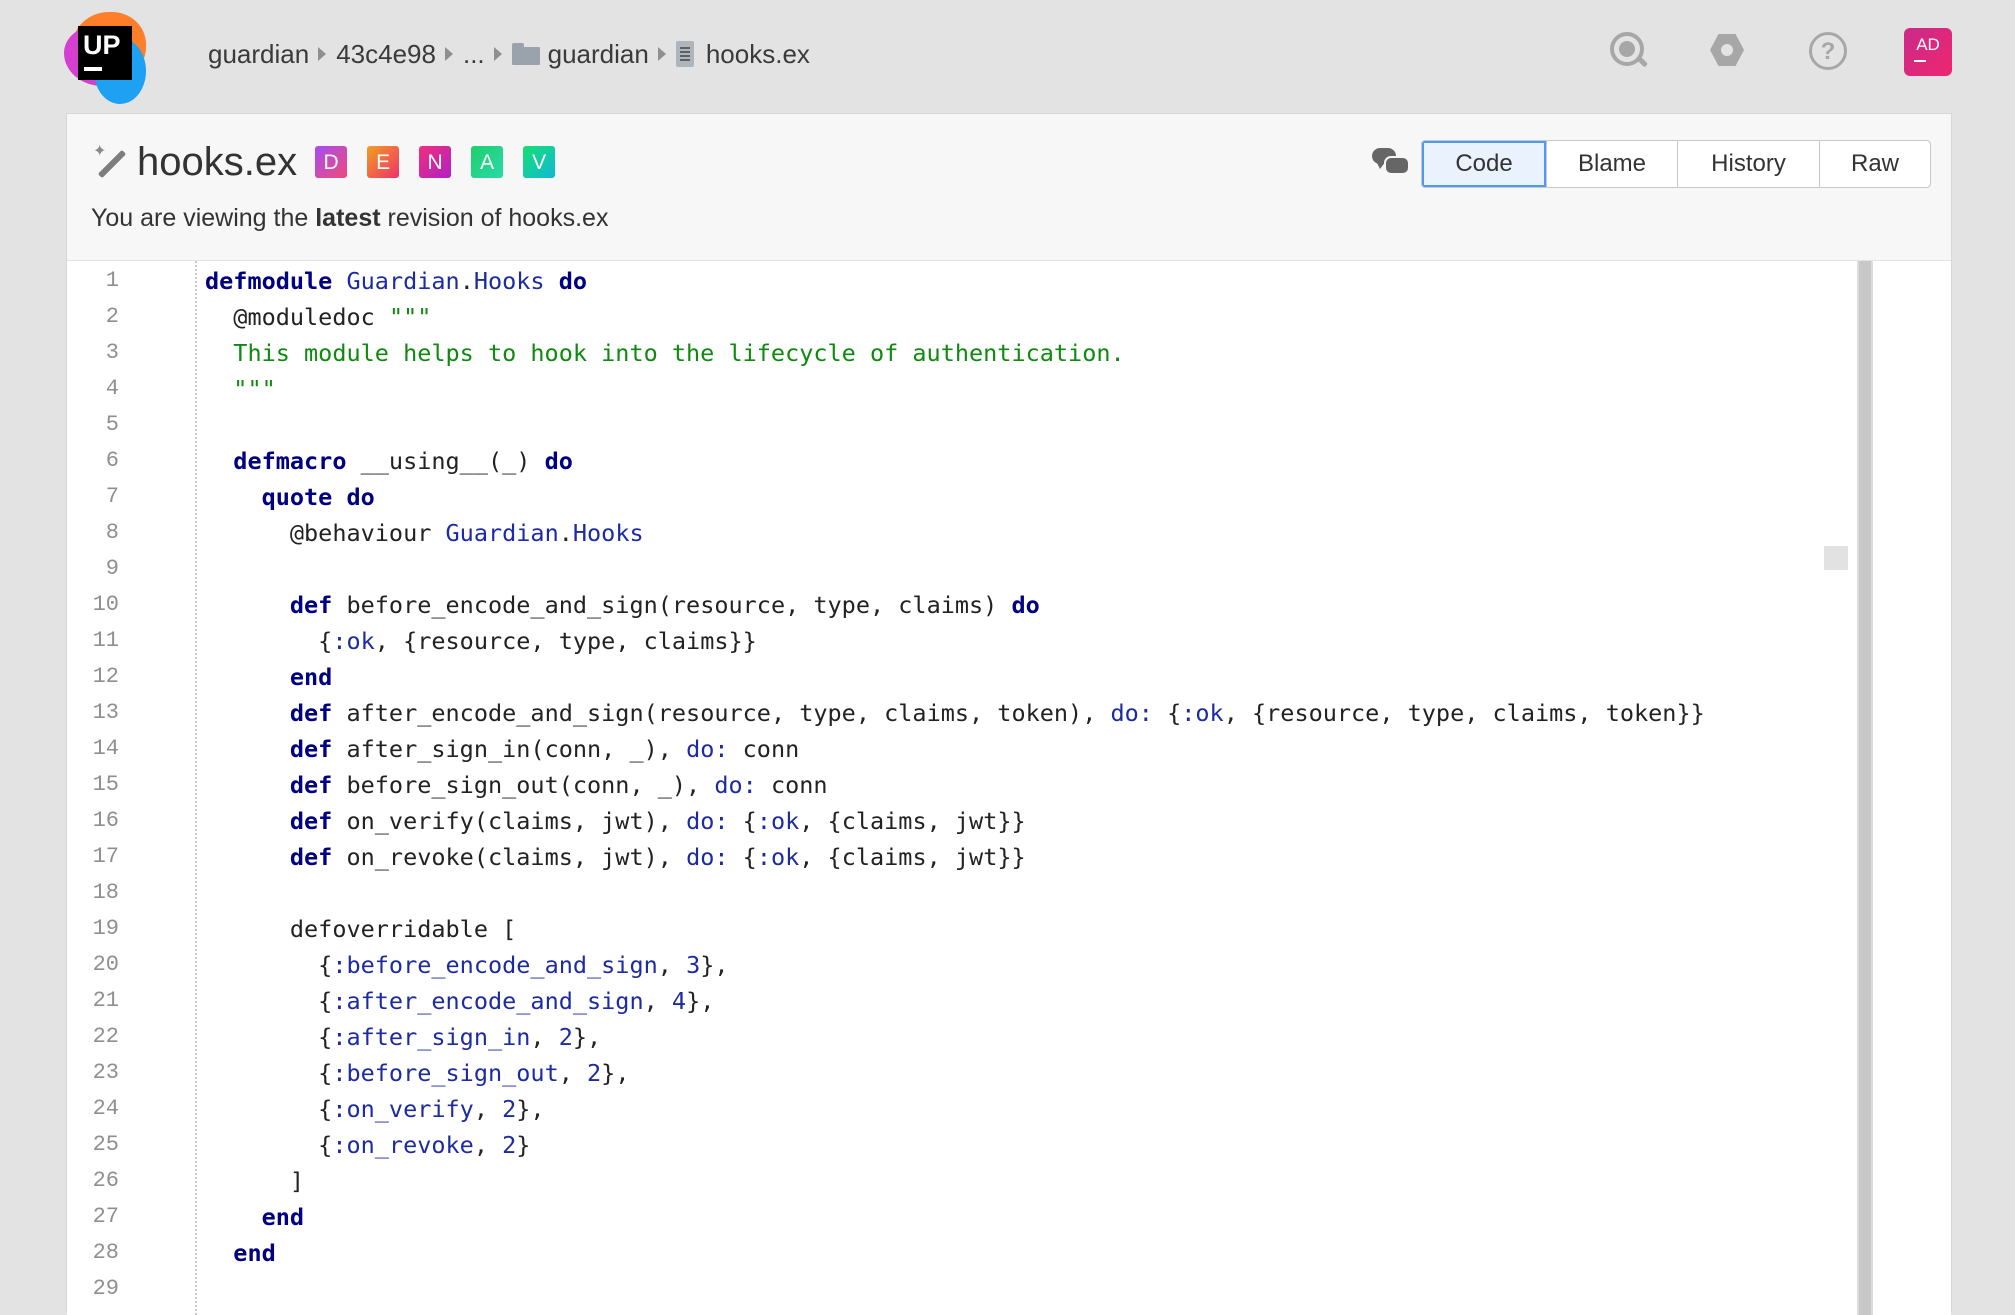 This screenshot has height=1315, width=2015. Describe the element at coordinates (93, 857) in the screenshot. I see `line-number: 17` at that location.